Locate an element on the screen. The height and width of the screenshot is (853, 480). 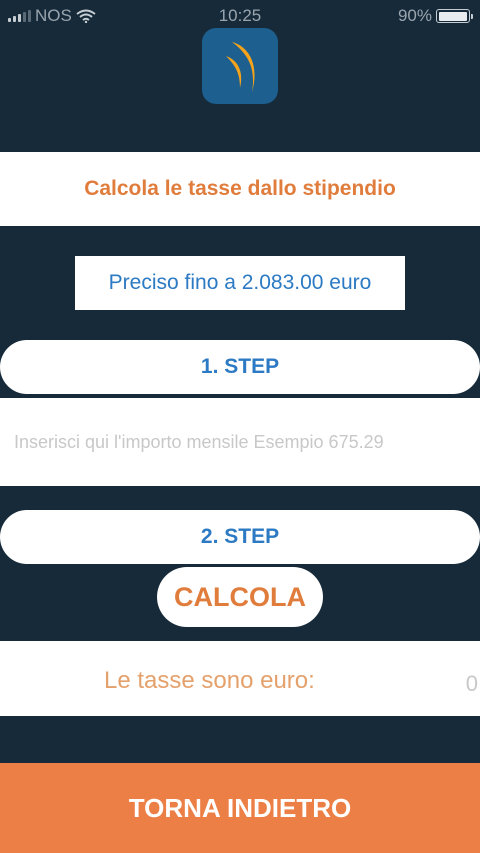
amount-input is located at coordinates (240, 442).